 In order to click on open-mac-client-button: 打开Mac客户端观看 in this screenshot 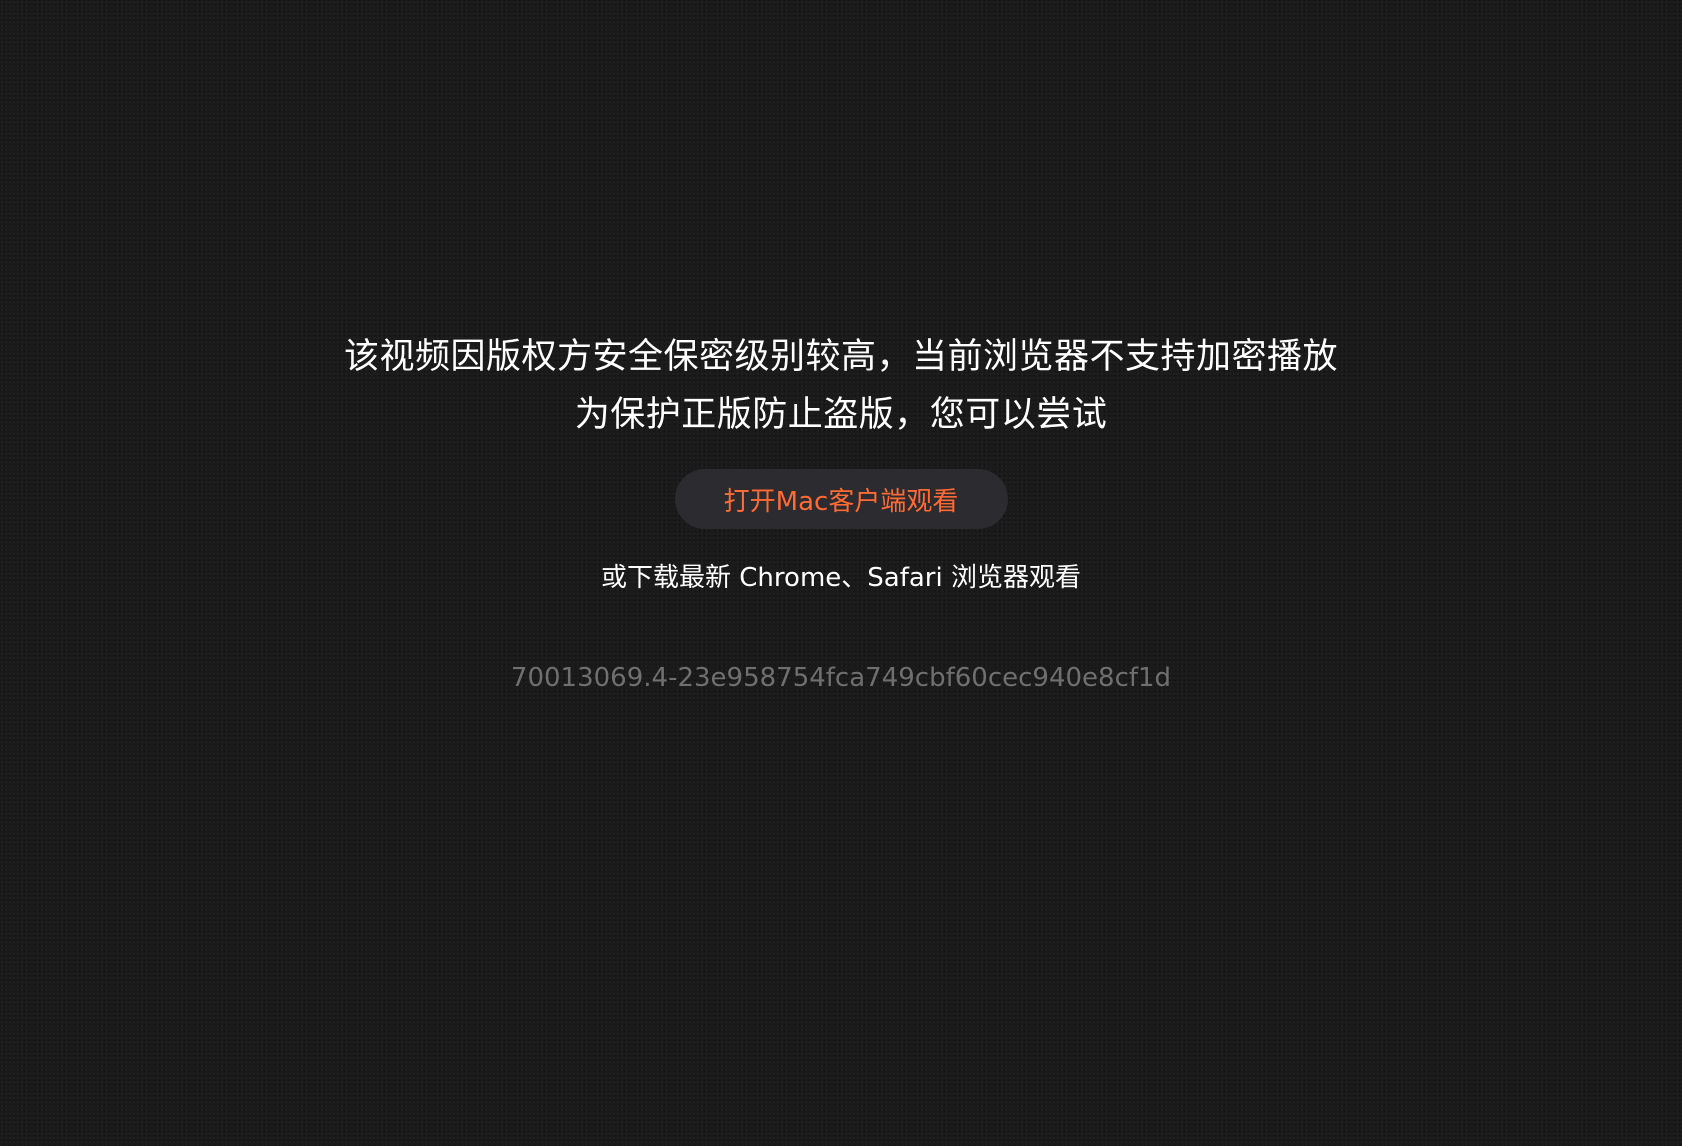, I will do `click(841, 499)`.